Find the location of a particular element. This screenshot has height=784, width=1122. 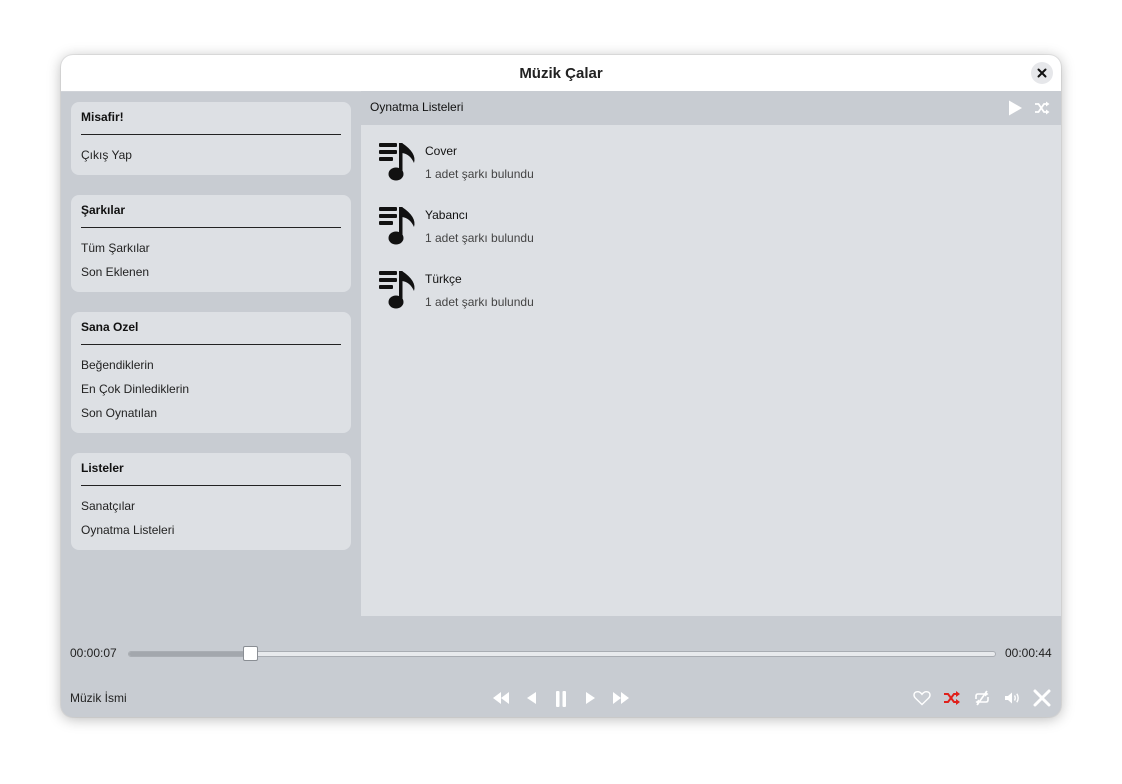

sidebar-item-all-songs: Tüm Şarkılar is located at coordinates (211, 248).